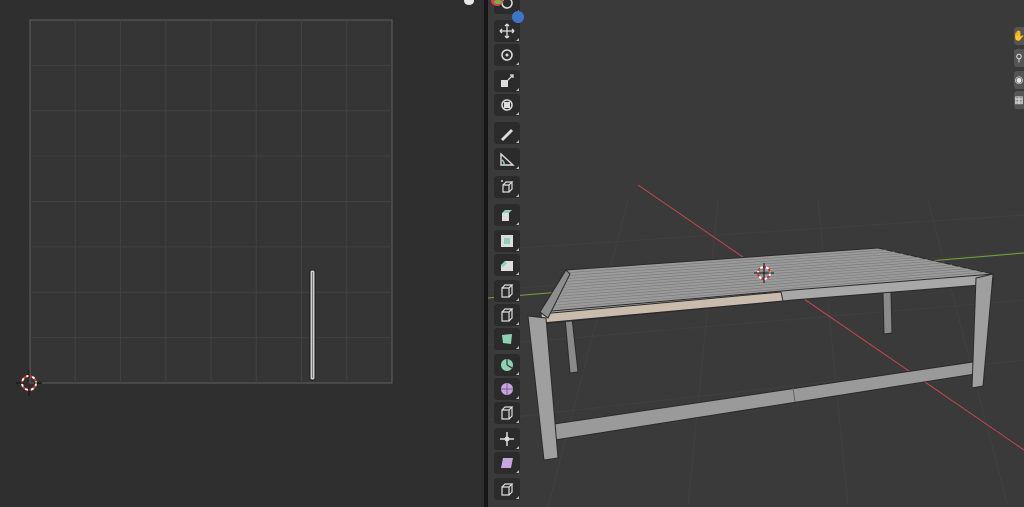 This screenshot has height=507, width=1024. I want to click on tool-move, so click(507, 31).